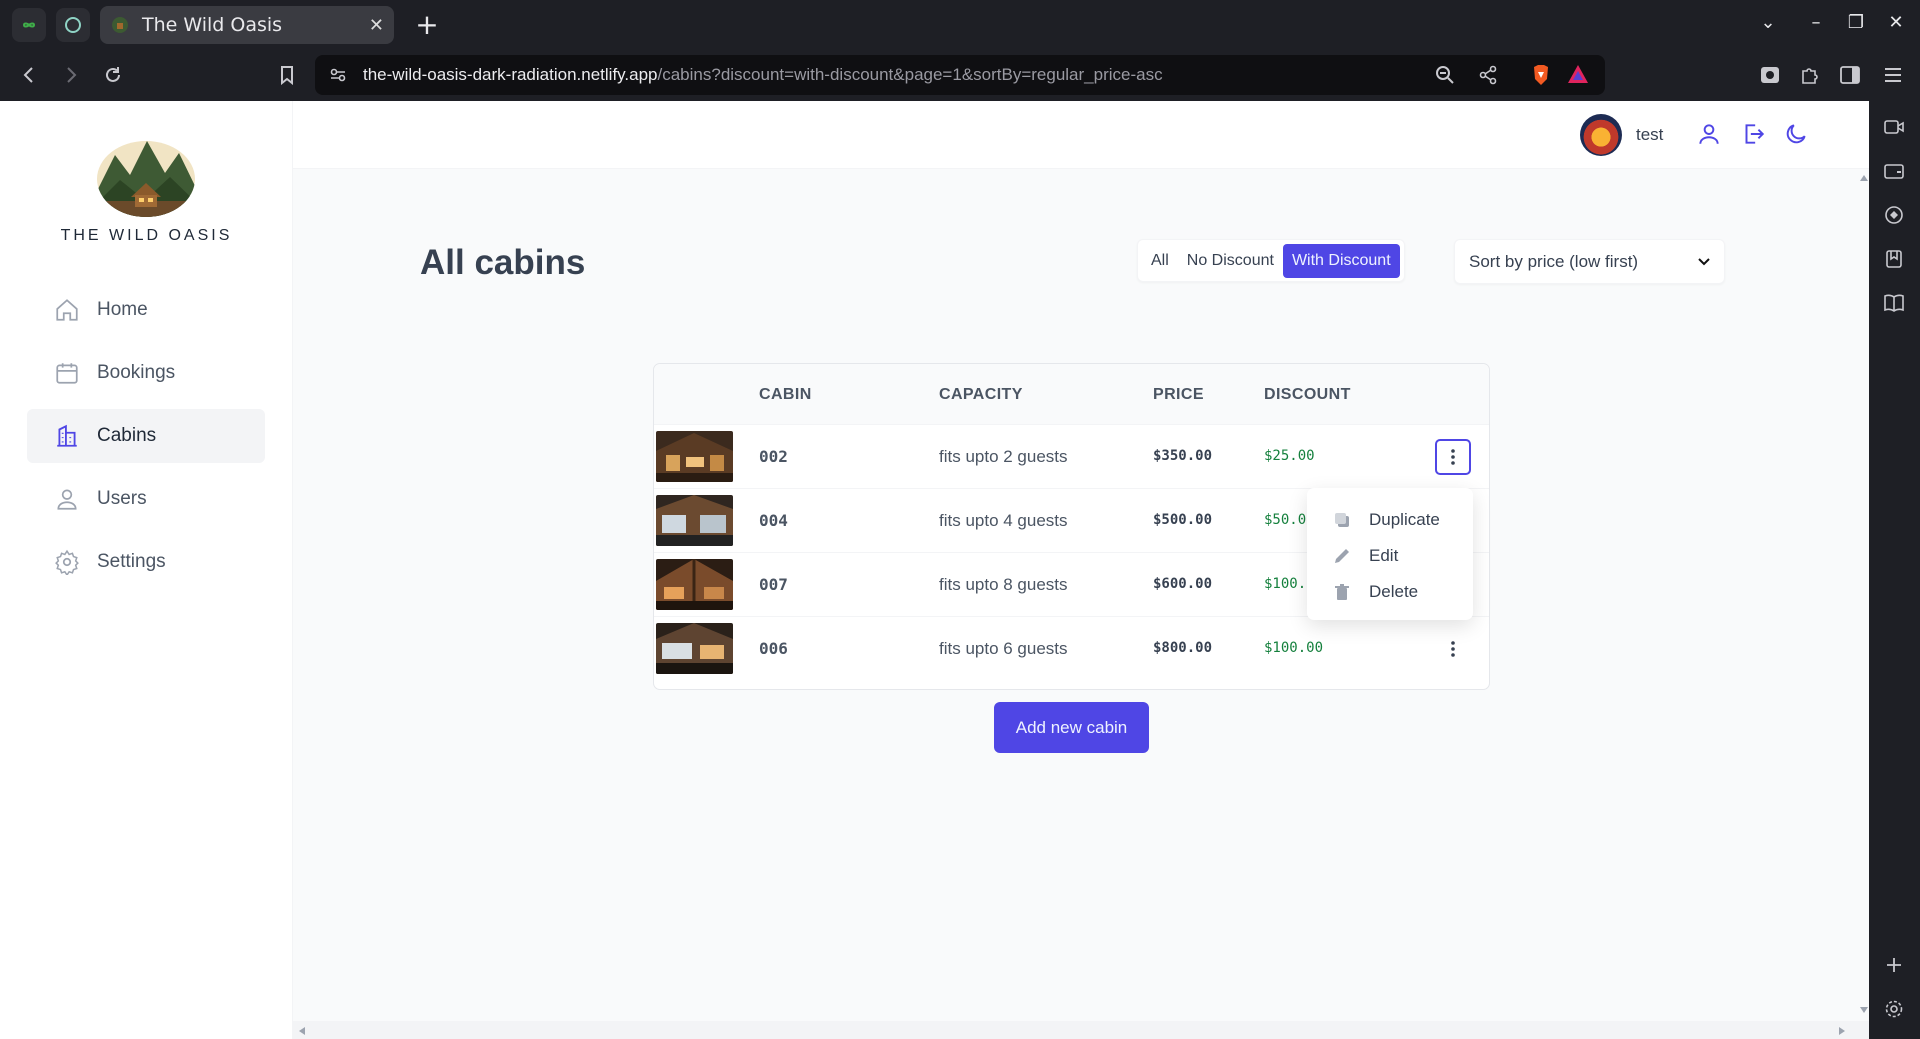 The height and width of the screenshot is (1039, 1920). What do you see at coordinates (1894, 171) in the screenshot?
I see `wallet-icon` at bounding box center [1894, 171].